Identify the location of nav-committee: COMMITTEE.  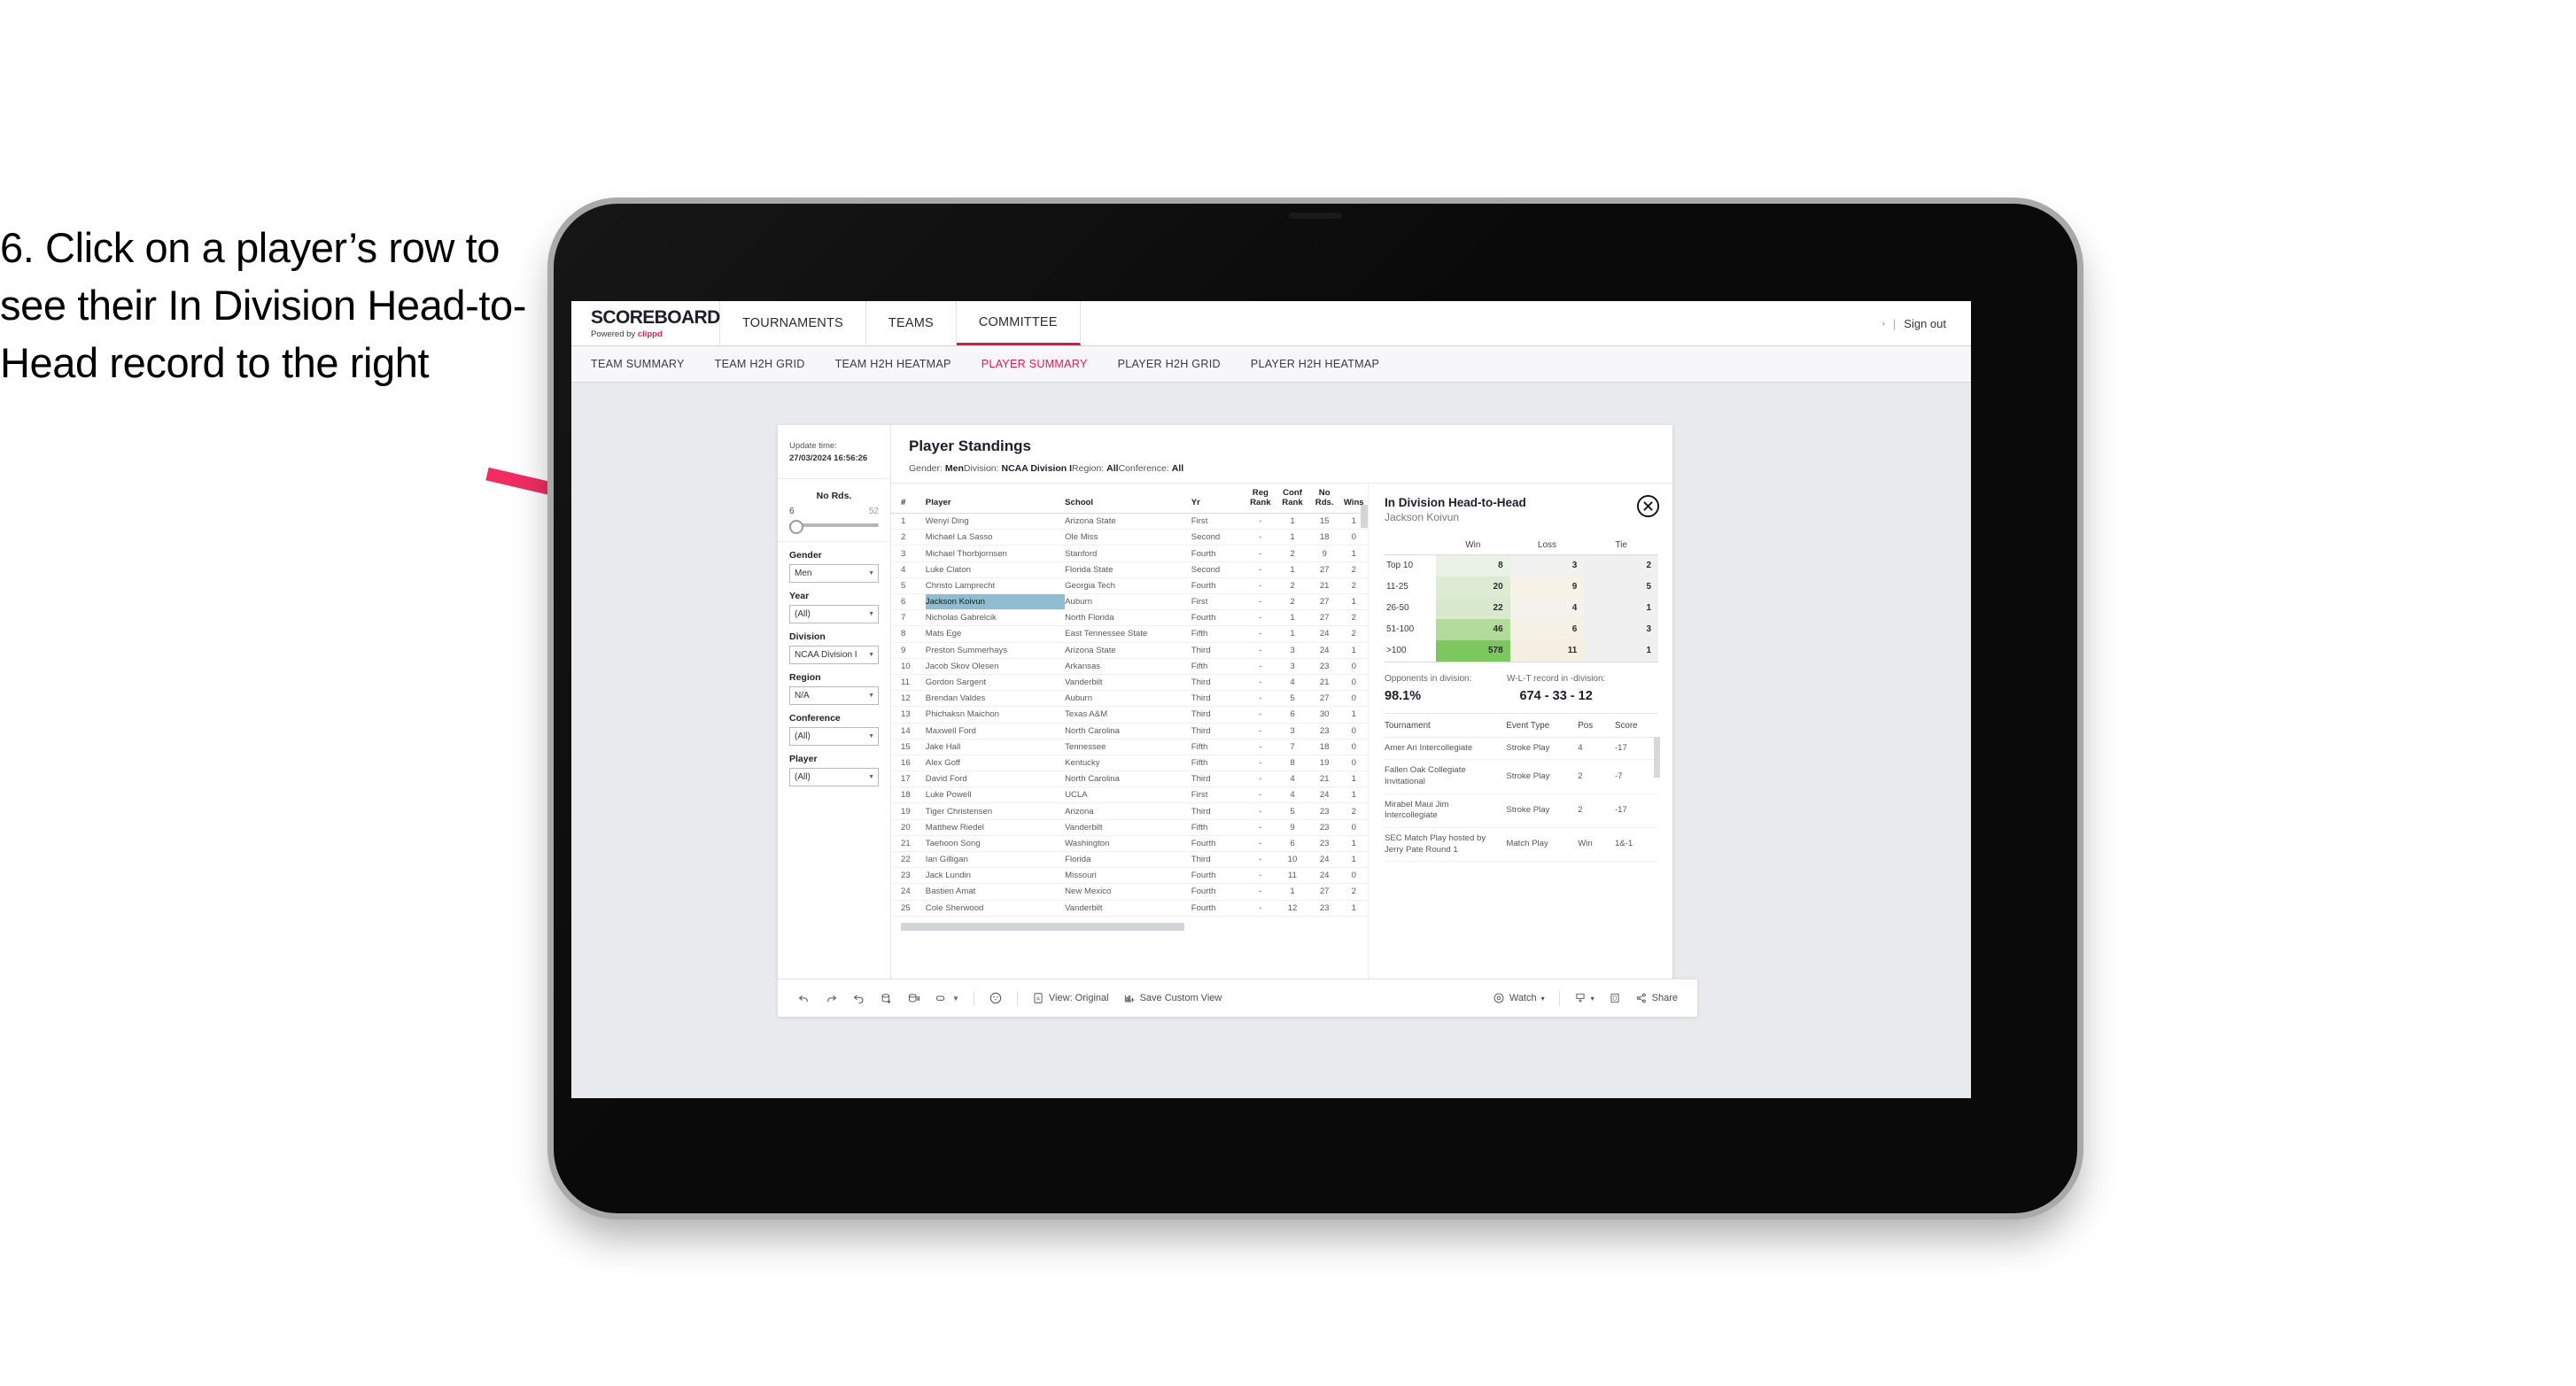
(1018, 323).